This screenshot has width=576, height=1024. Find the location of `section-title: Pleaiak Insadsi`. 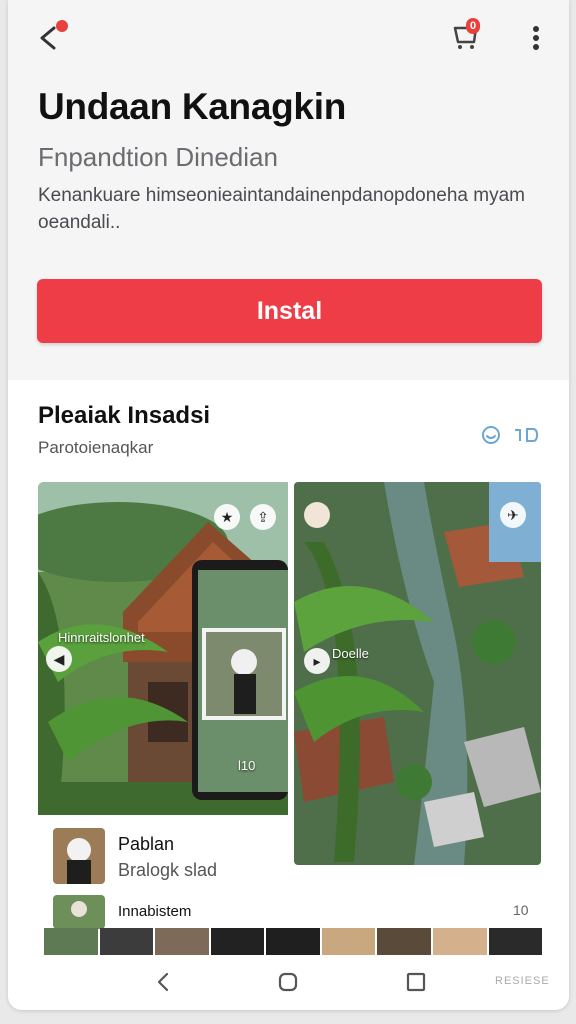

section-title: Pleaiak Insadsi is located at coordinates (124, 415).